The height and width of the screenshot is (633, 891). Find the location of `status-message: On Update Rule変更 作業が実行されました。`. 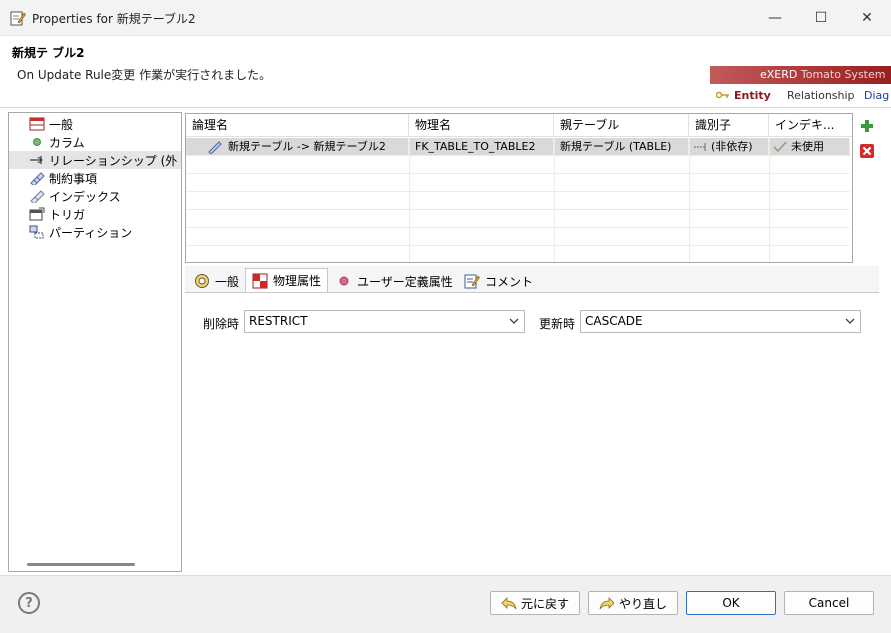

status-message: On Update Rule変更 作業が実行されました。 is located at coordinates (144, 75).